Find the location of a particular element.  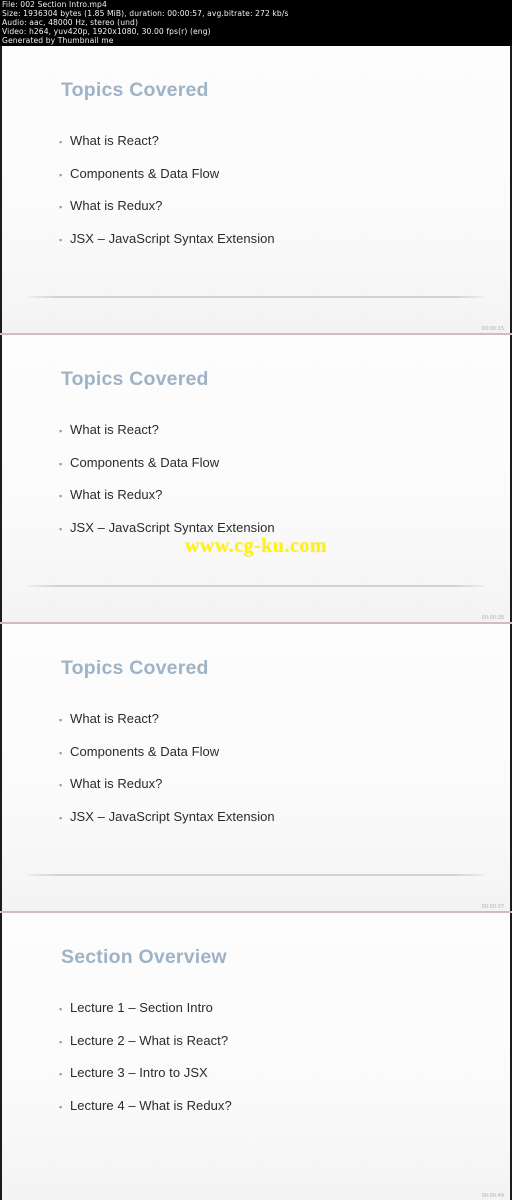

list-item: ▪ Lecture 3 – Intro to JSX is located at coordinates (145, 1081).